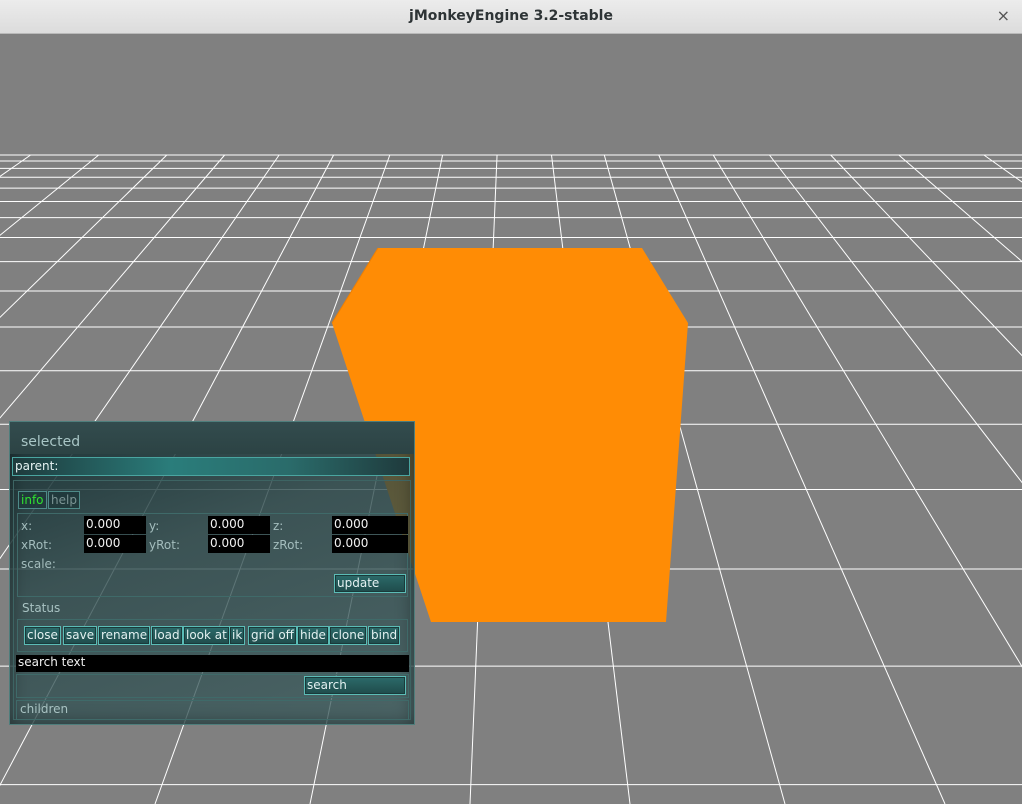 Image resolution: width=1022 pixels, height=804 pixels. What do you see at coordinates (115, 525) in the screenshot?
I see `x-field: 0.000` at bounding box center [115, 525].